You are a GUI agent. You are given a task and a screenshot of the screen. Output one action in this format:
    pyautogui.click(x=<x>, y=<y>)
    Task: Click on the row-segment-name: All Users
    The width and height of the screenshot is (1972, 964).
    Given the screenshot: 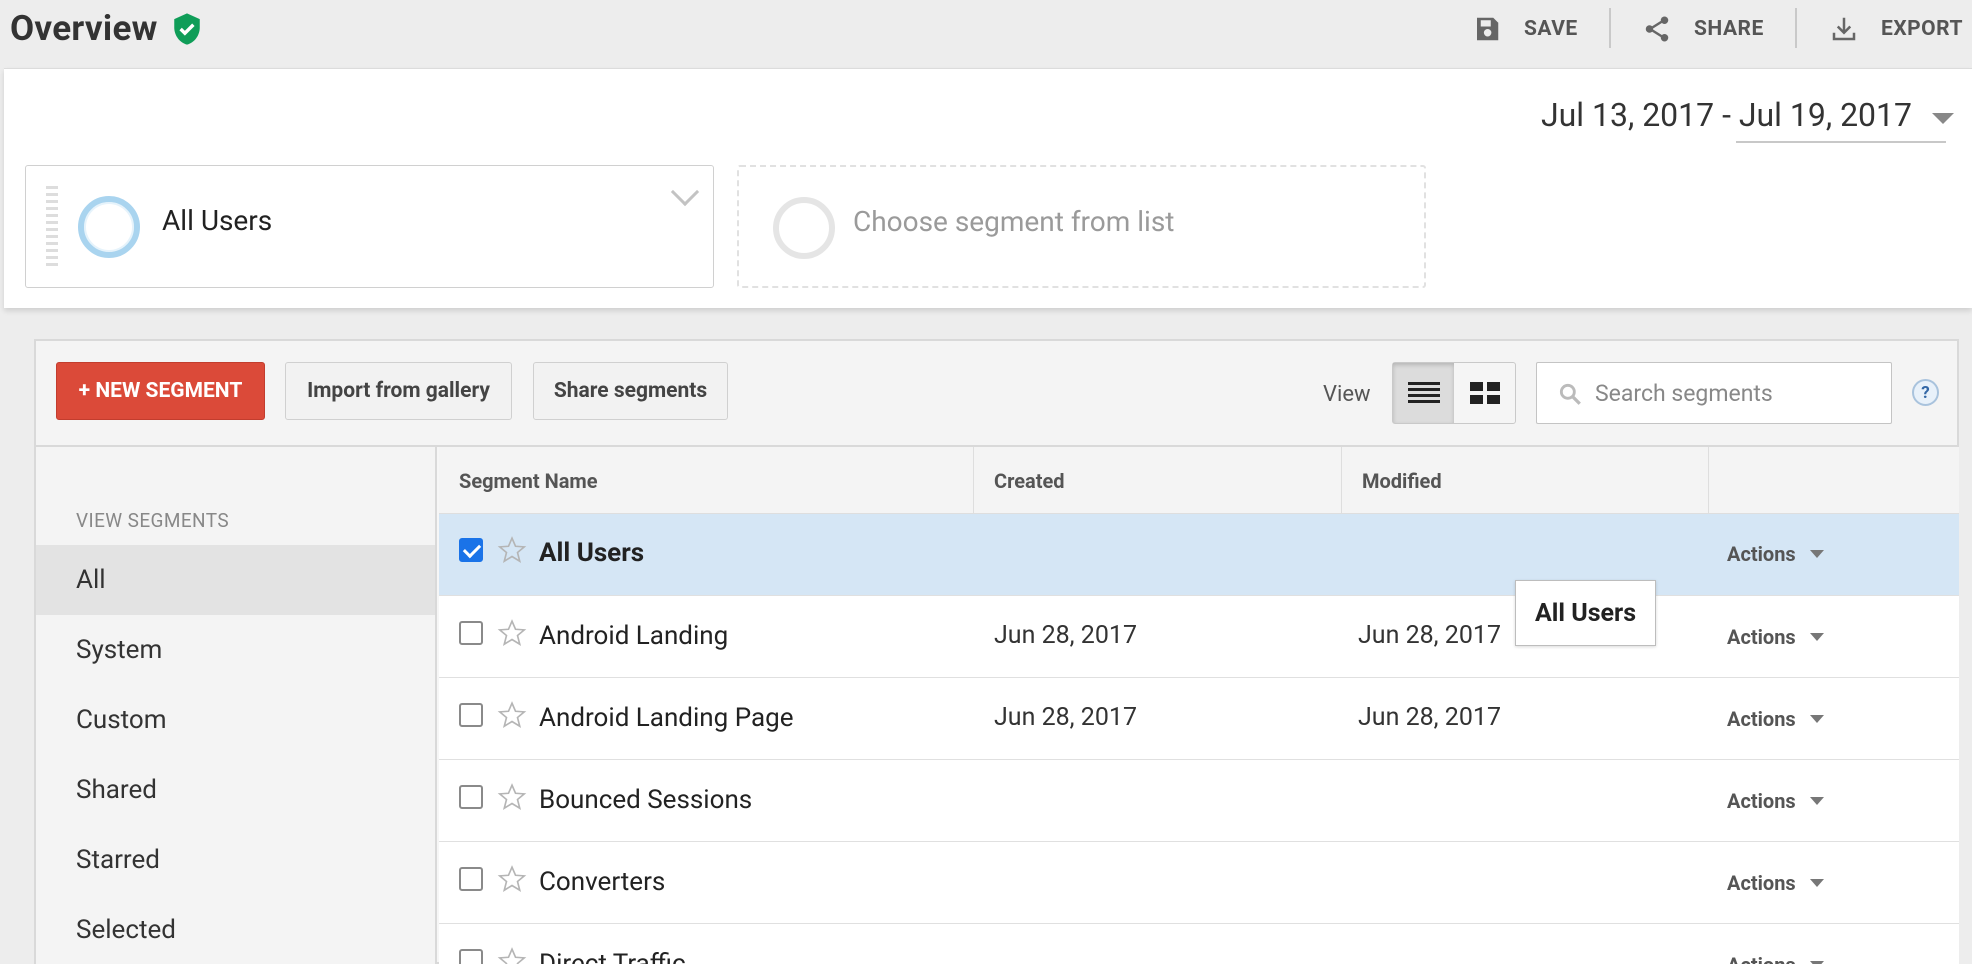 What is the action you would take?
    pyautogui.click(x=591, y=553)
    